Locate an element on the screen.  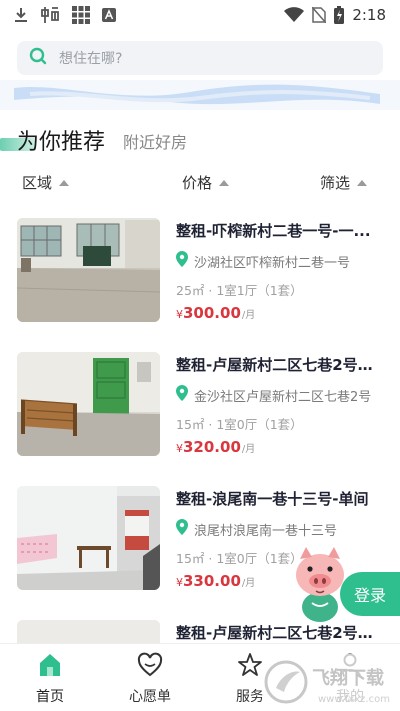
listing-location: 金沙社区卢屋新村二区七巷2号 is located at coordinates (283, 397).